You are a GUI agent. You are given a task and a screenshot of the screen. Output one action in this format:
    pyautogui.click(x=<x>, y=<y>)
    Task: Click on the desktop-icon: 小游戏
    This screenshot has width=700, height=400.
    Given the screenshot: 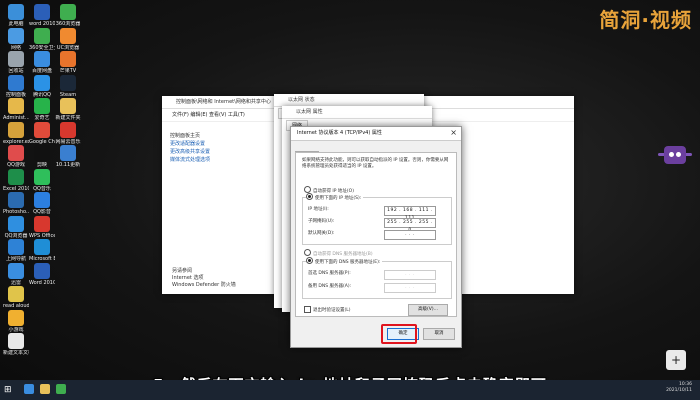 What is the action you would take?
    pyautogui.click(x=16, y=321)
    